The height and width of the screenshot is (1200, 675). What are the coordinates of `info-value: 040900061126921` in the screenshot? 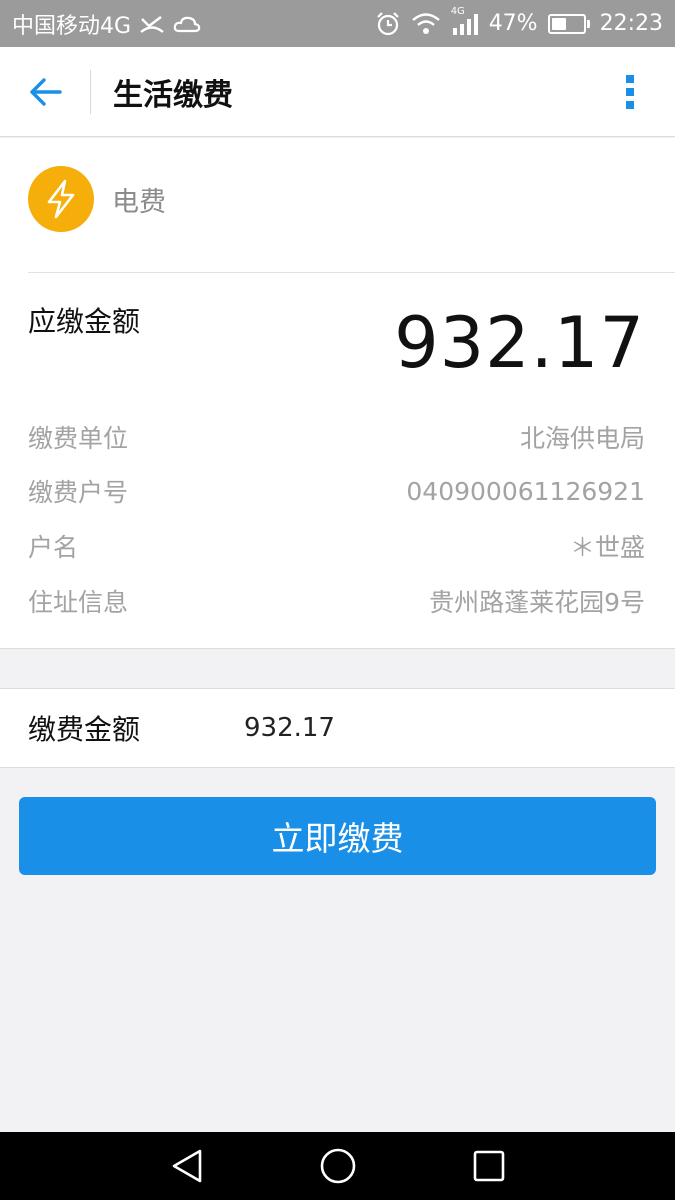 It's located at (525, 491).